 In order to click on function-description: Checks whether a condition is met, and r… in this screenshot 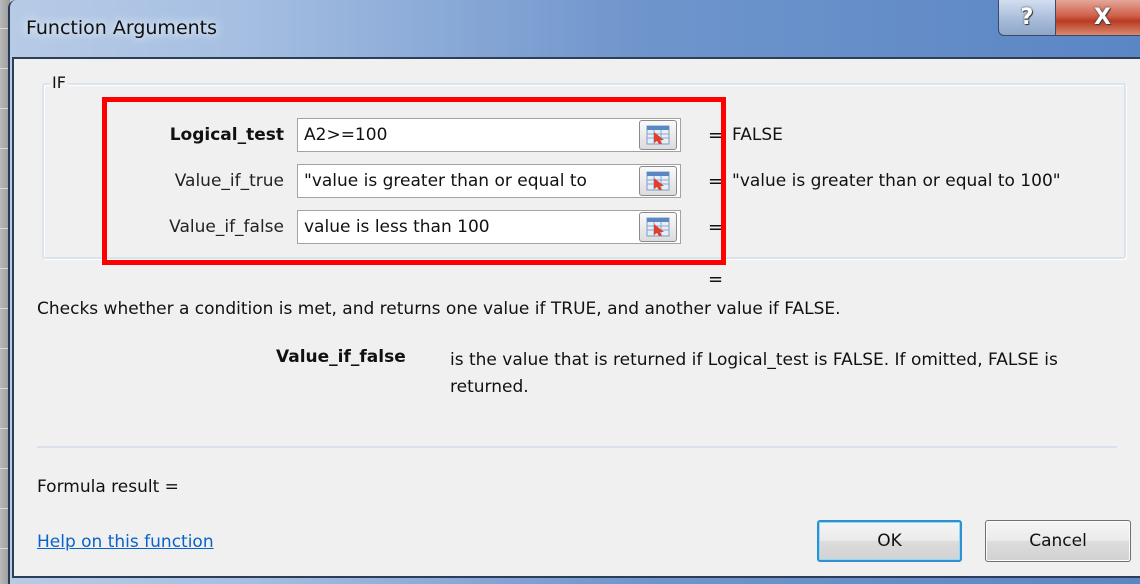, I will do `click(439, 309)`.